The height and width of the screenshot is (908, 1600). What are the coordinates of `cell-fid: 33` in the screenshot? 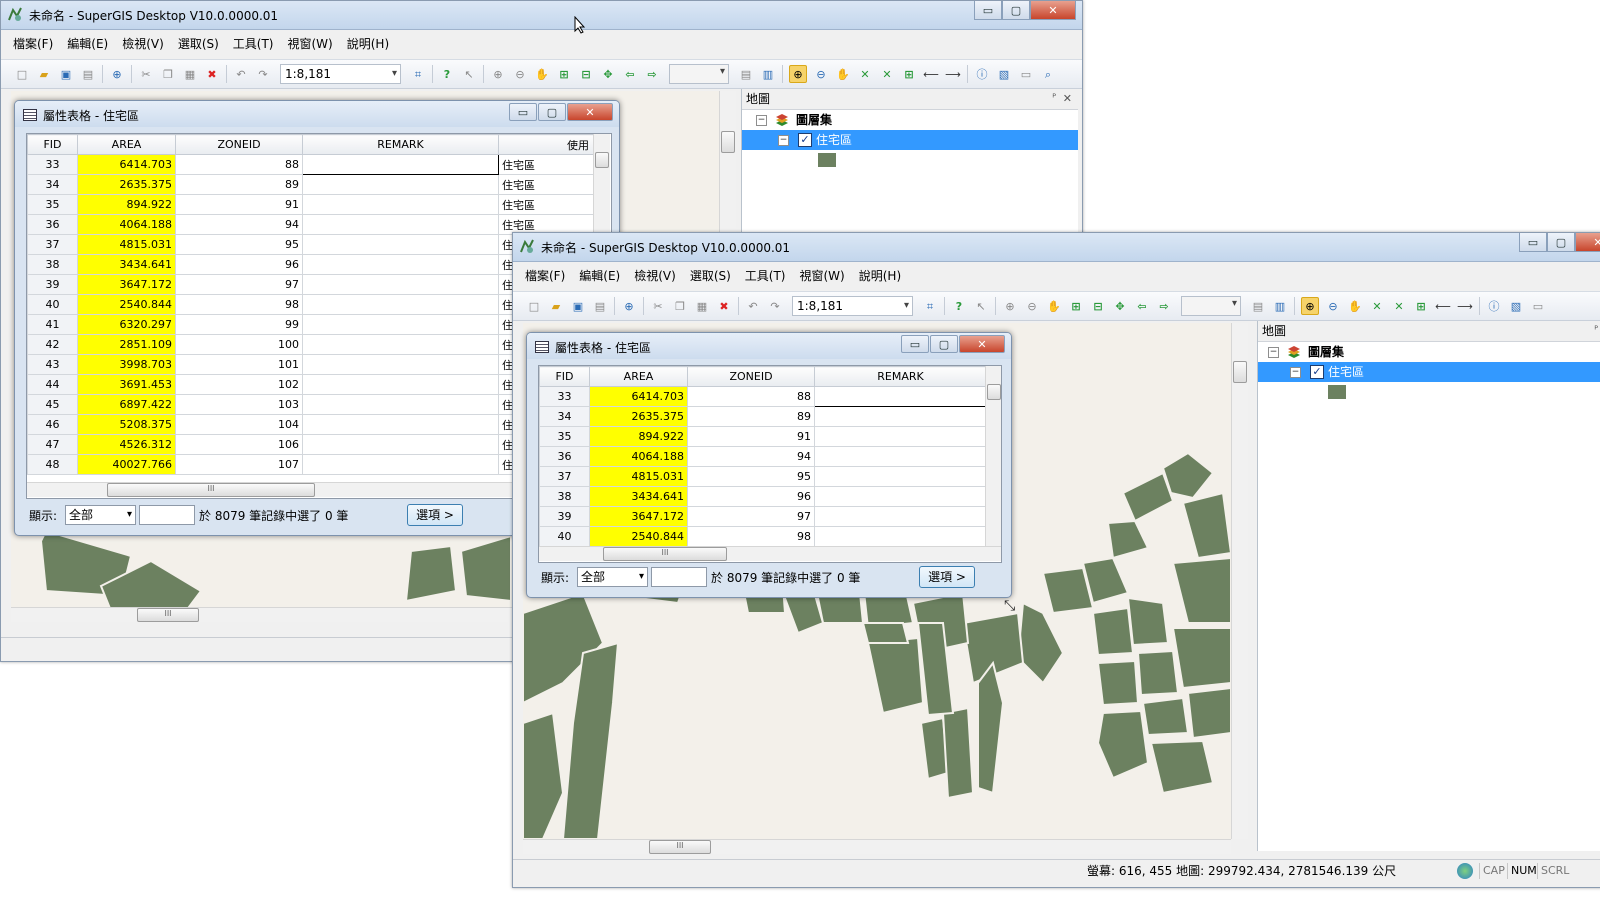 It's located at (52, 164).